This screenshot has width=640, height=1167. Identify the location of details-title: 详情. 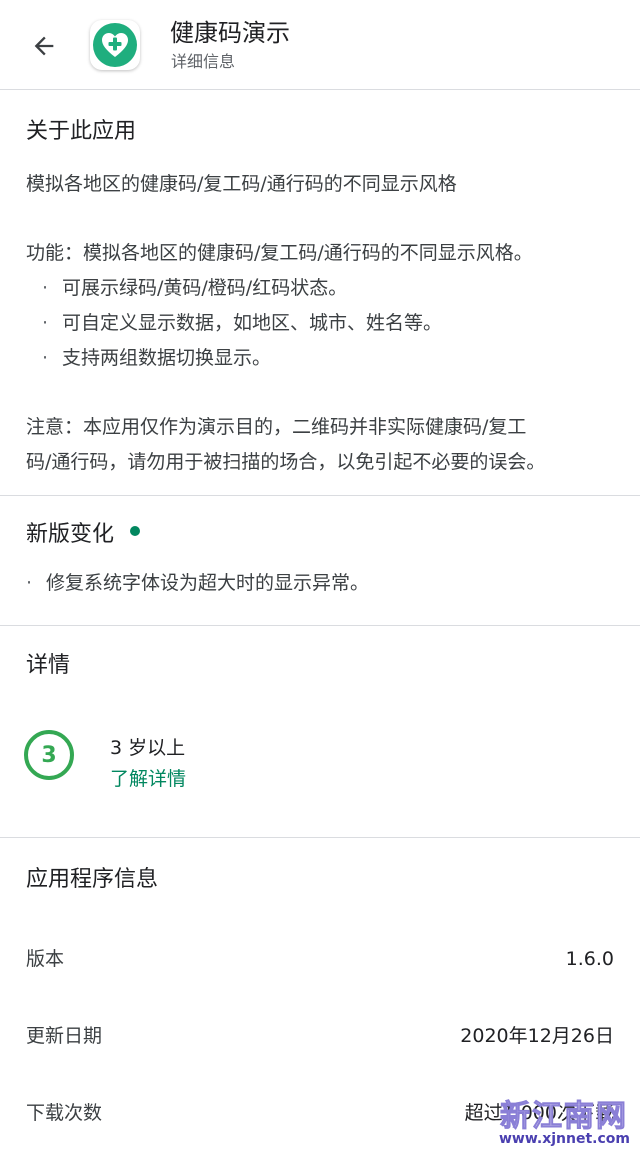
(48, 665).